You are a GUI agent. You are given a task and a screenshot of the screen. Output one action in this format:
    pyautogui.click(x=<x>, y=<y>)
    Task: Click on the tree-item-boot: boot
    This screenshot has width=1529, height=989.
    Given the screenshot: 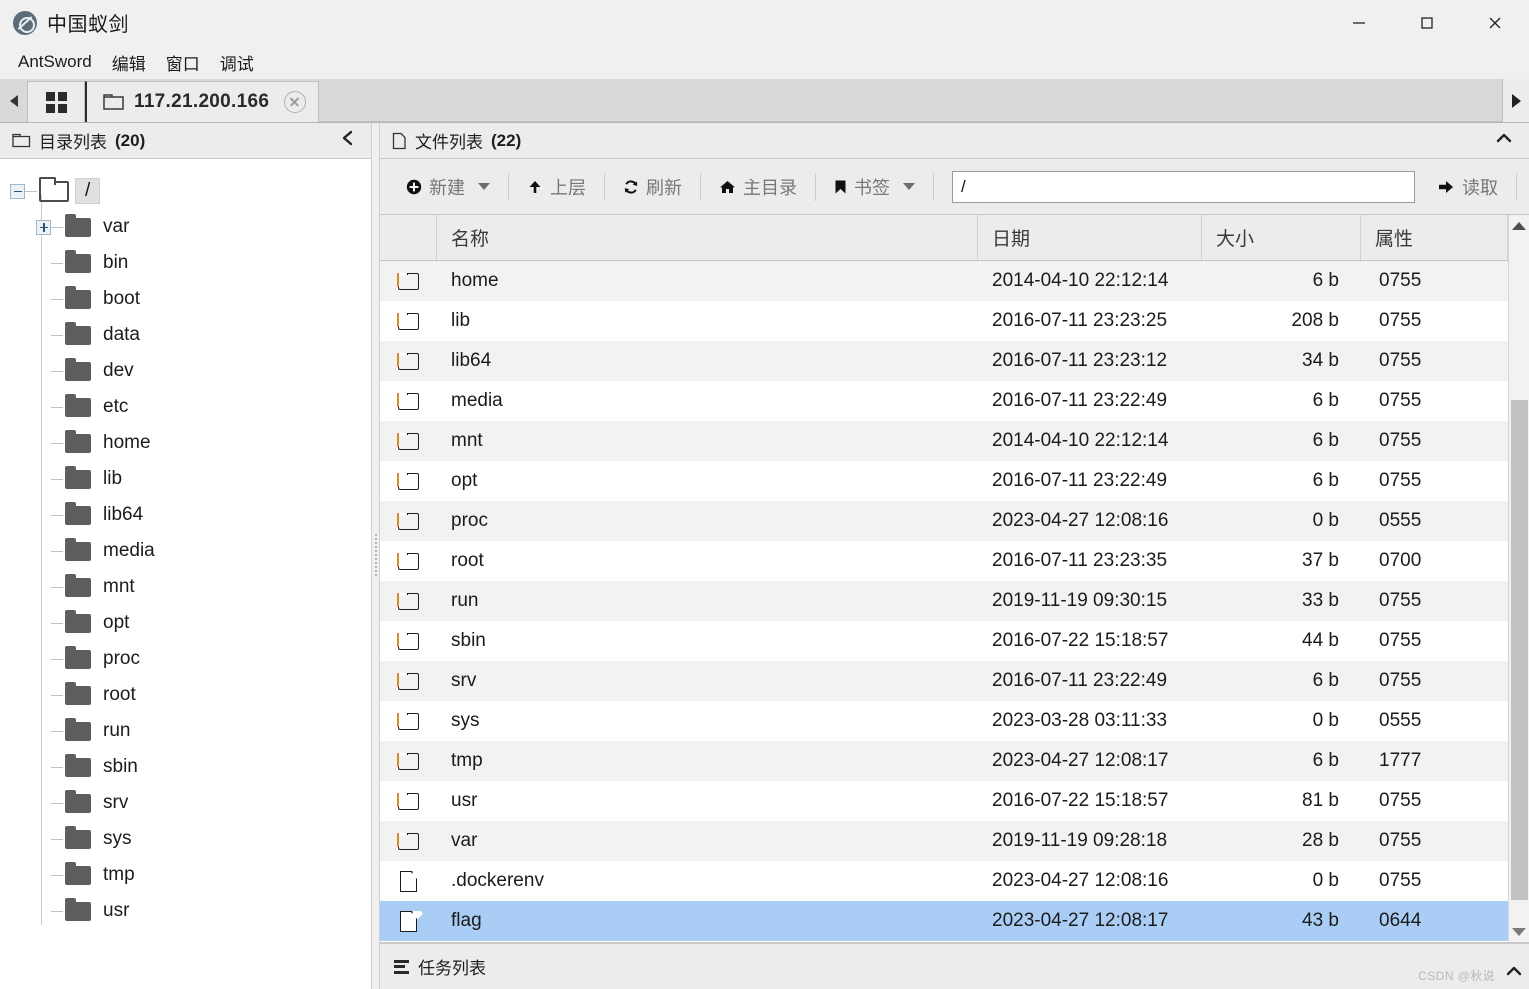 What is the action you would take?
    pyautogui.click(x=190, y=299)
    